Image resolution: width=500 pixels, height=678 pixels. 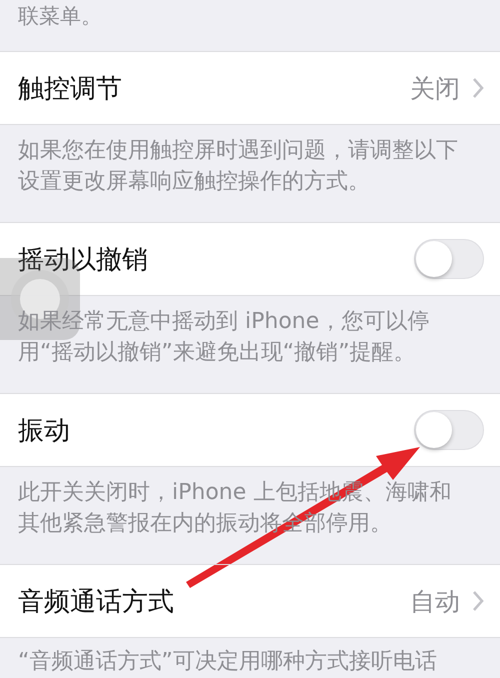 What do you see at coordinates (44, 431) in the screenshot?
I see `row-title: 振动` at bounding box center [44, 431].